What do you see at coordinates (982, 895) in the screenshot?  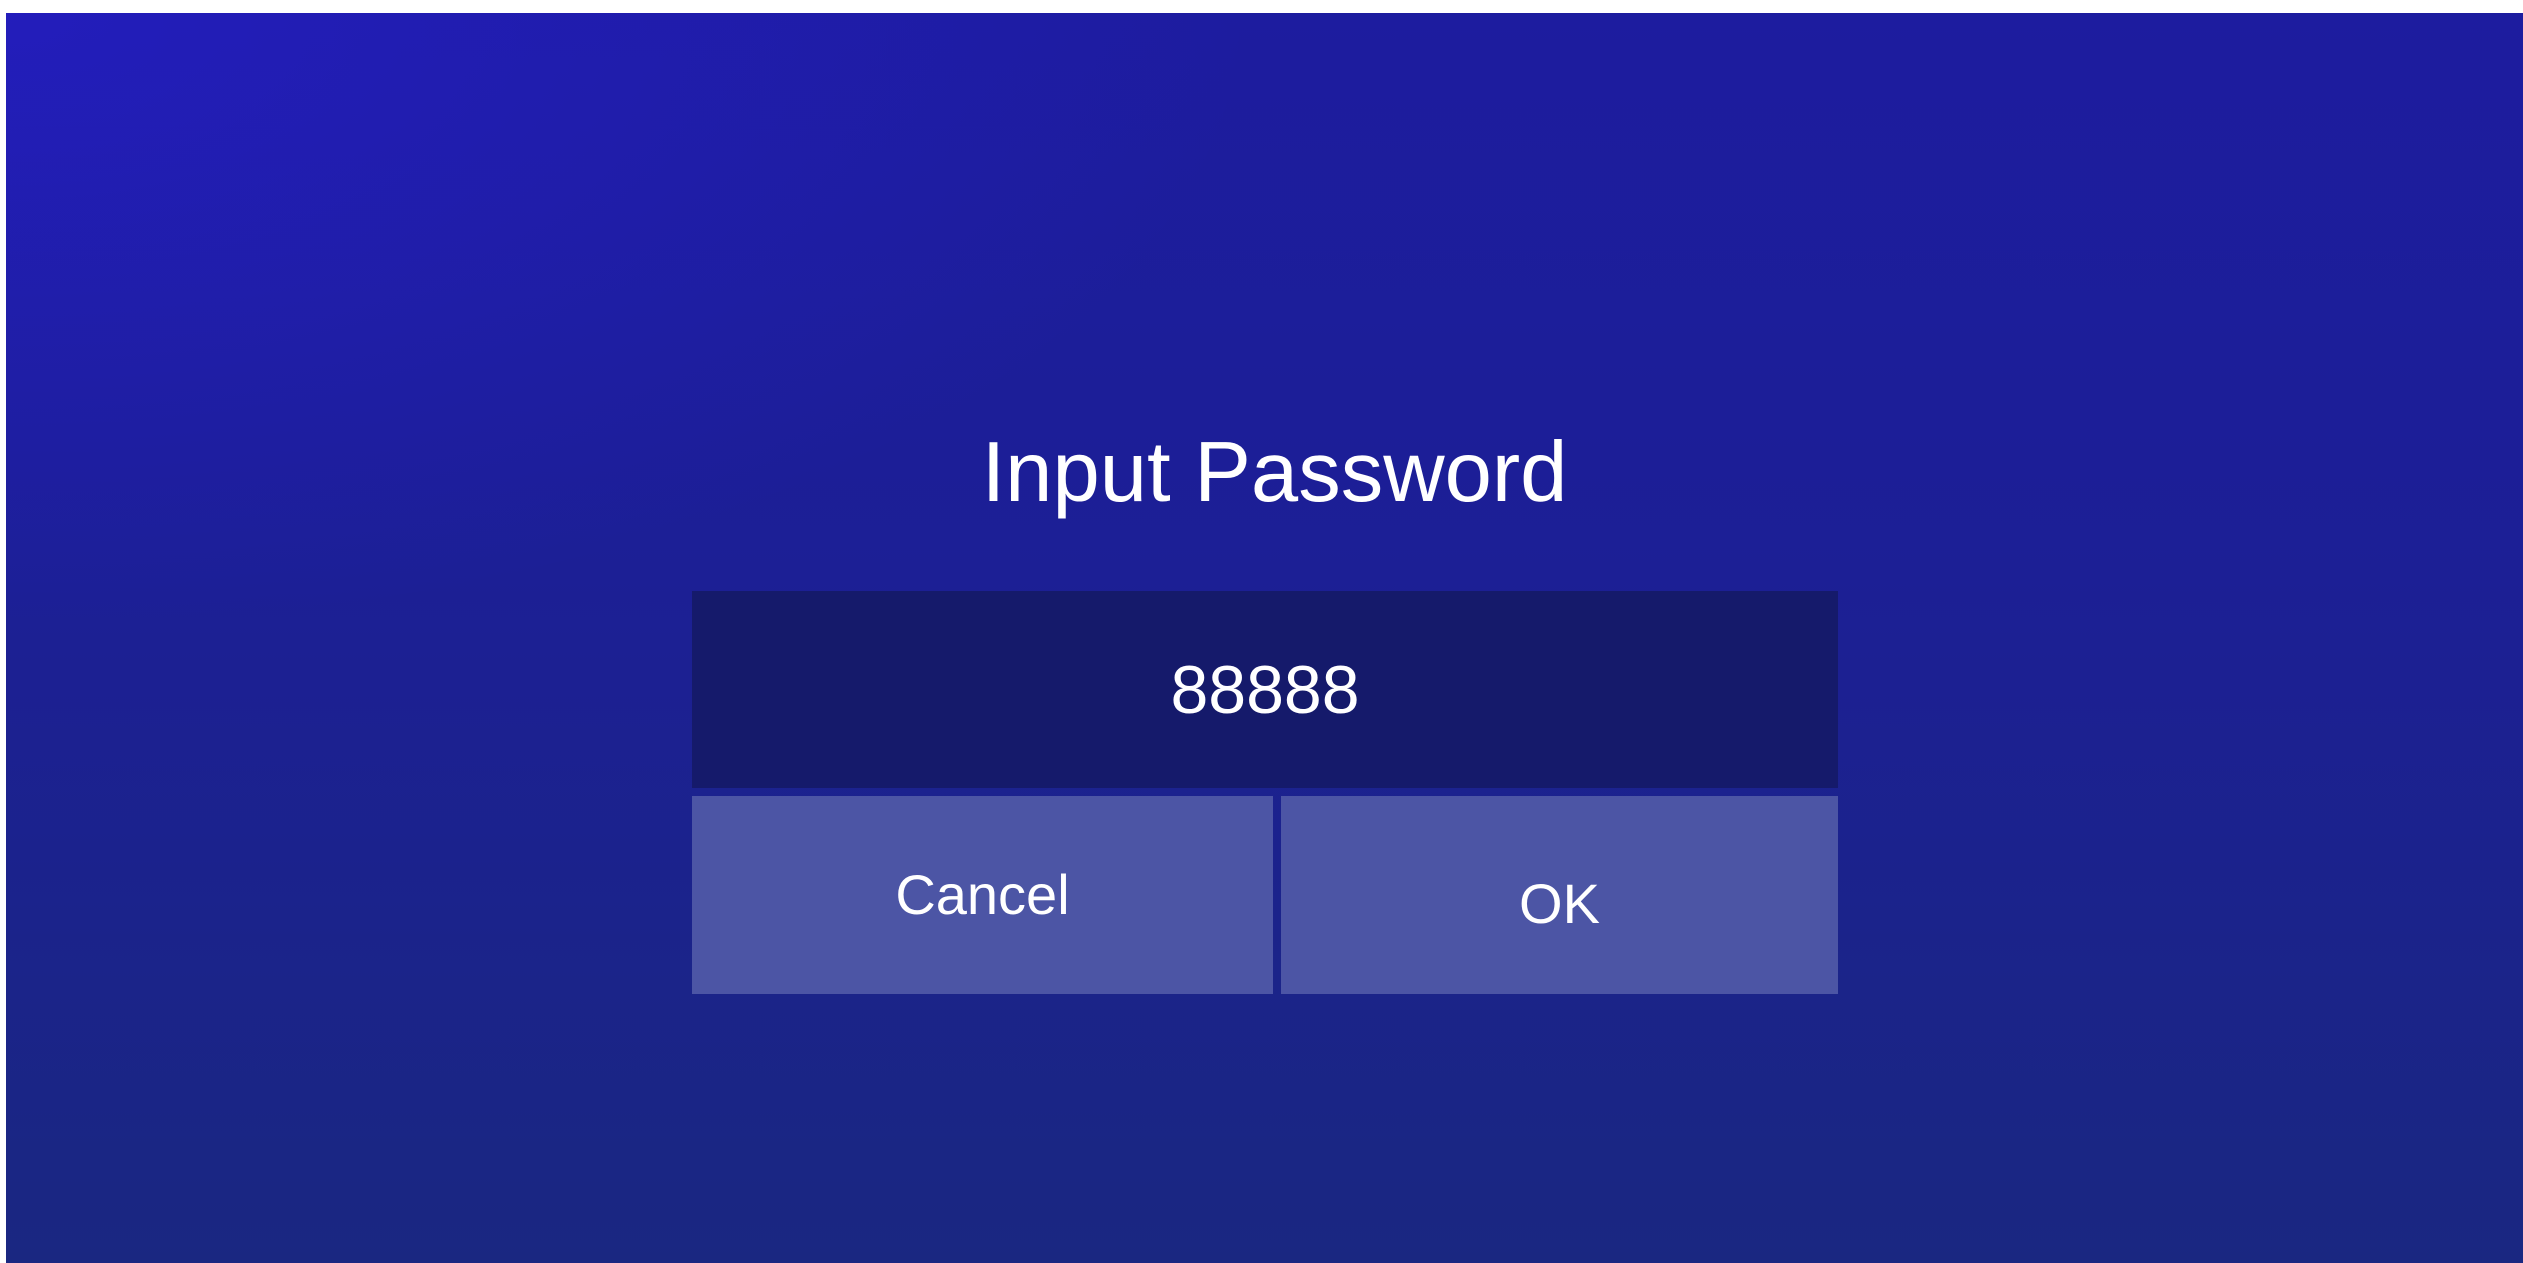 I see `cancel-button: Cancel` at bounding box center [982, 895].